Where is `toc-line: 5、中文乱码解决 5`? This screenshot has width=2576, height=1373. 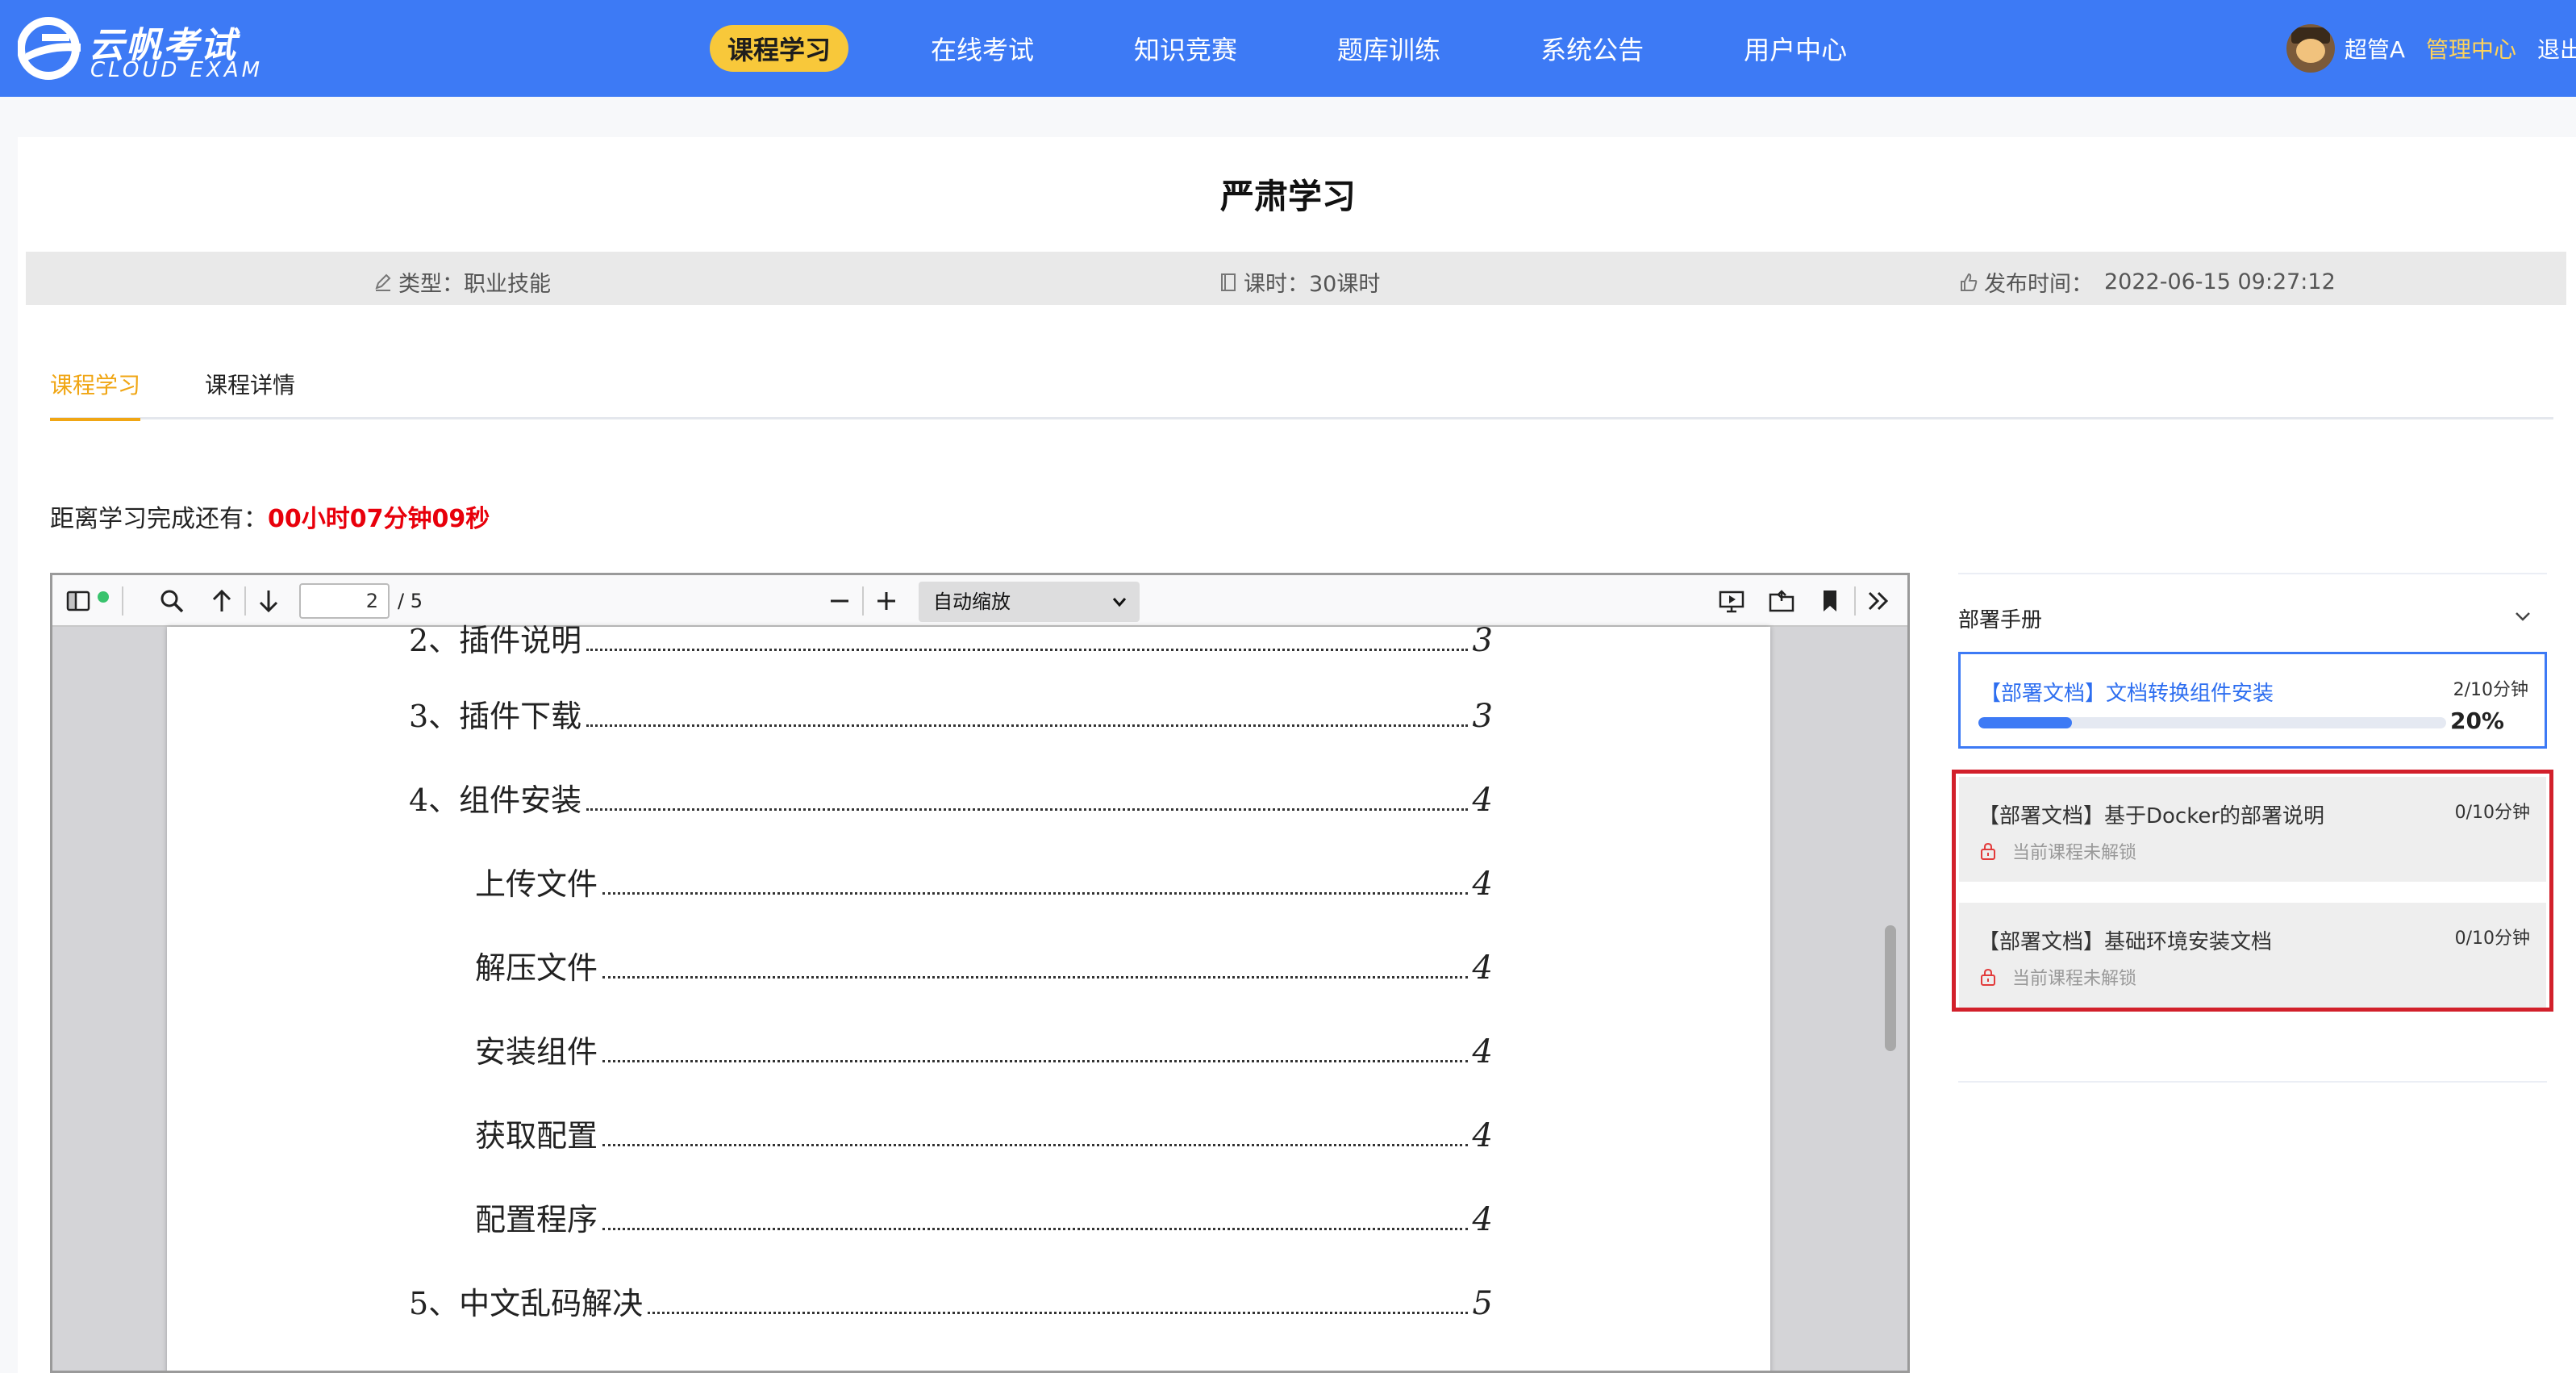
toc-line: 5、中文乱码解决 5 is located at coordinates (951, 1301).